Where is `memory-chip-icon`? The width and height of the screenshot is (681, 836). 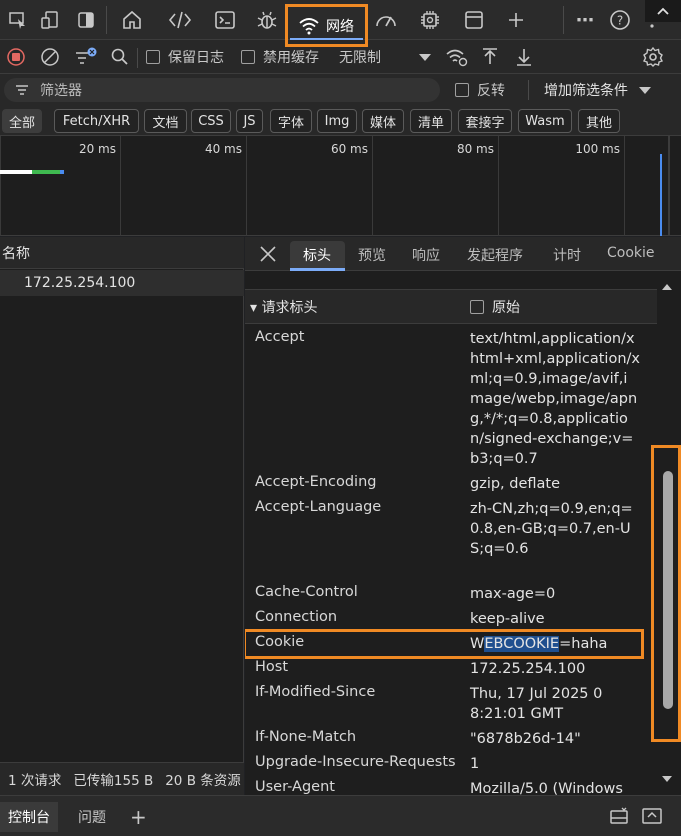 memory-chip-icon is located at coordinates (430, 20).